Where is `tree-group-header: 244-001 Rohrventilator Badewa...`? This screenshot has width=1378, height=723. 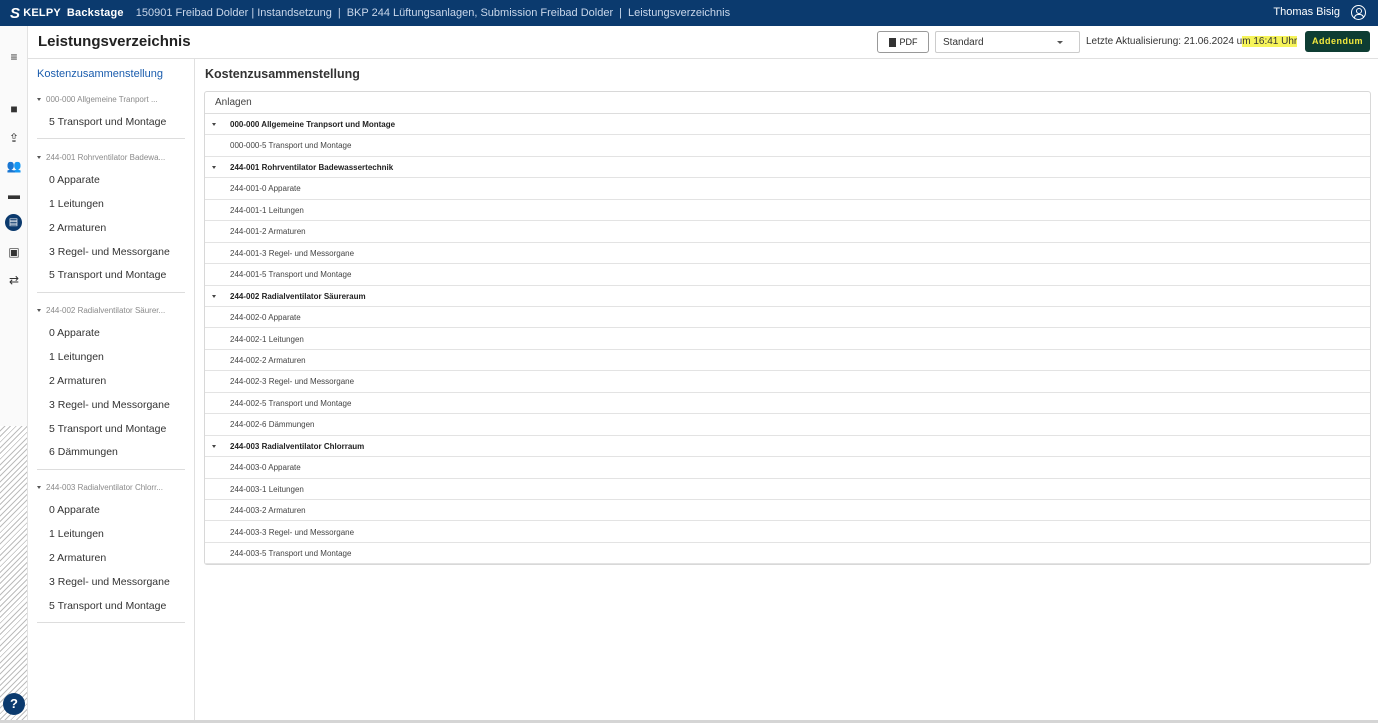 tree-group-header: 244-001 Rohrventilator Badewa... is located at coordinates (101, 157).